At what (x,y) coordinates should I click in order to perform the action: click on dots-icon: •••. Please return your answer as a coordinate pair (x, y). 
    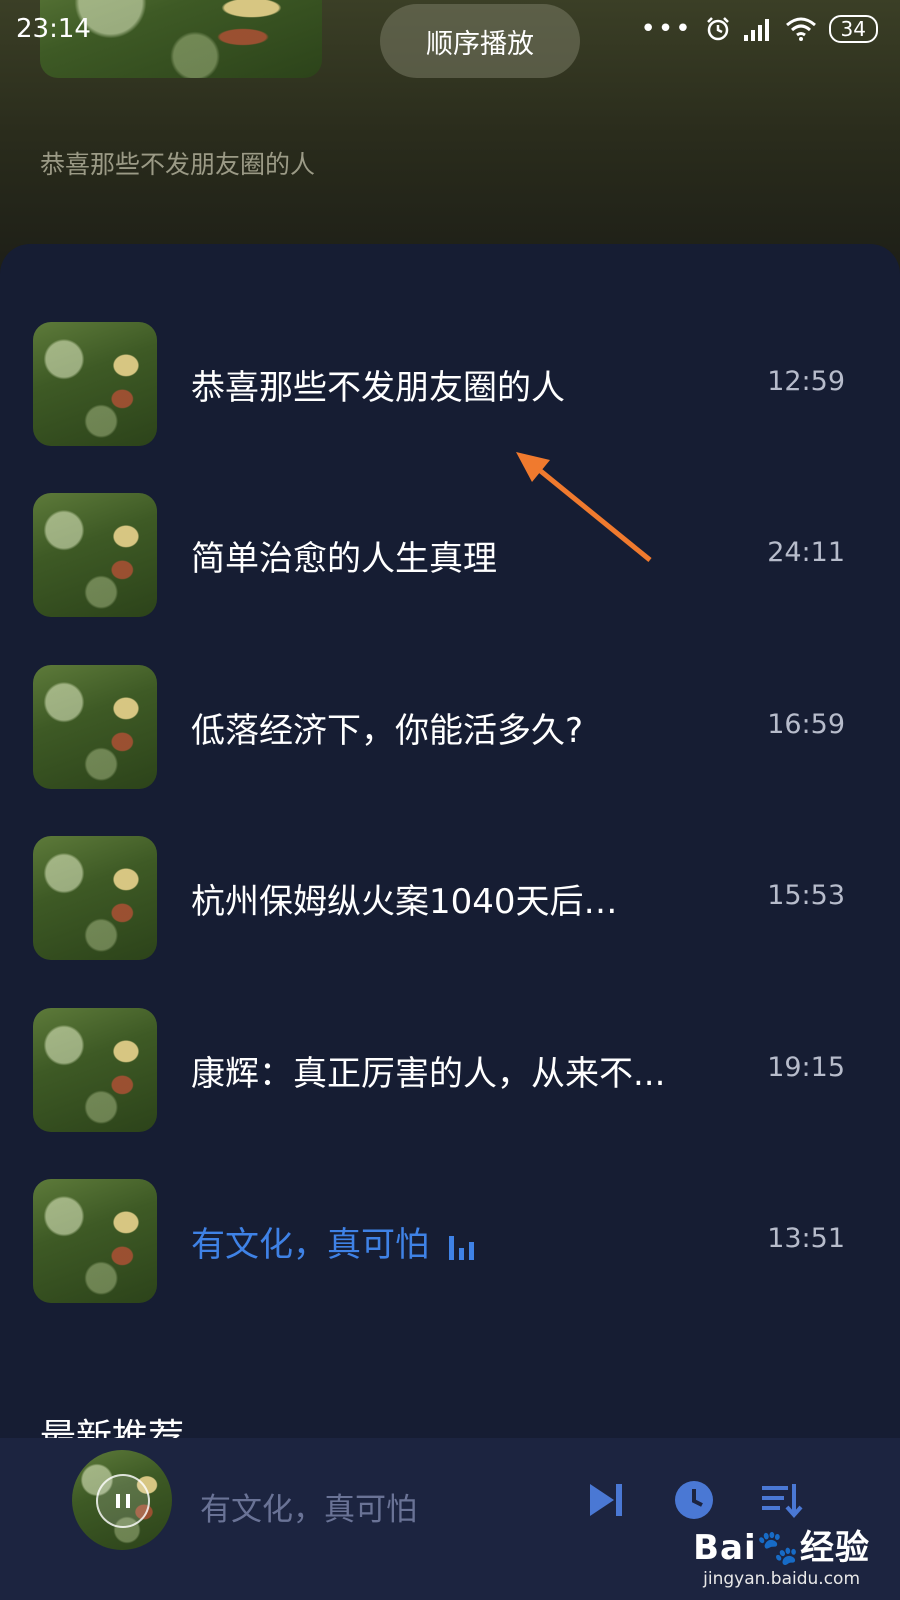
    Looking at the image, I should click on (666, 29).